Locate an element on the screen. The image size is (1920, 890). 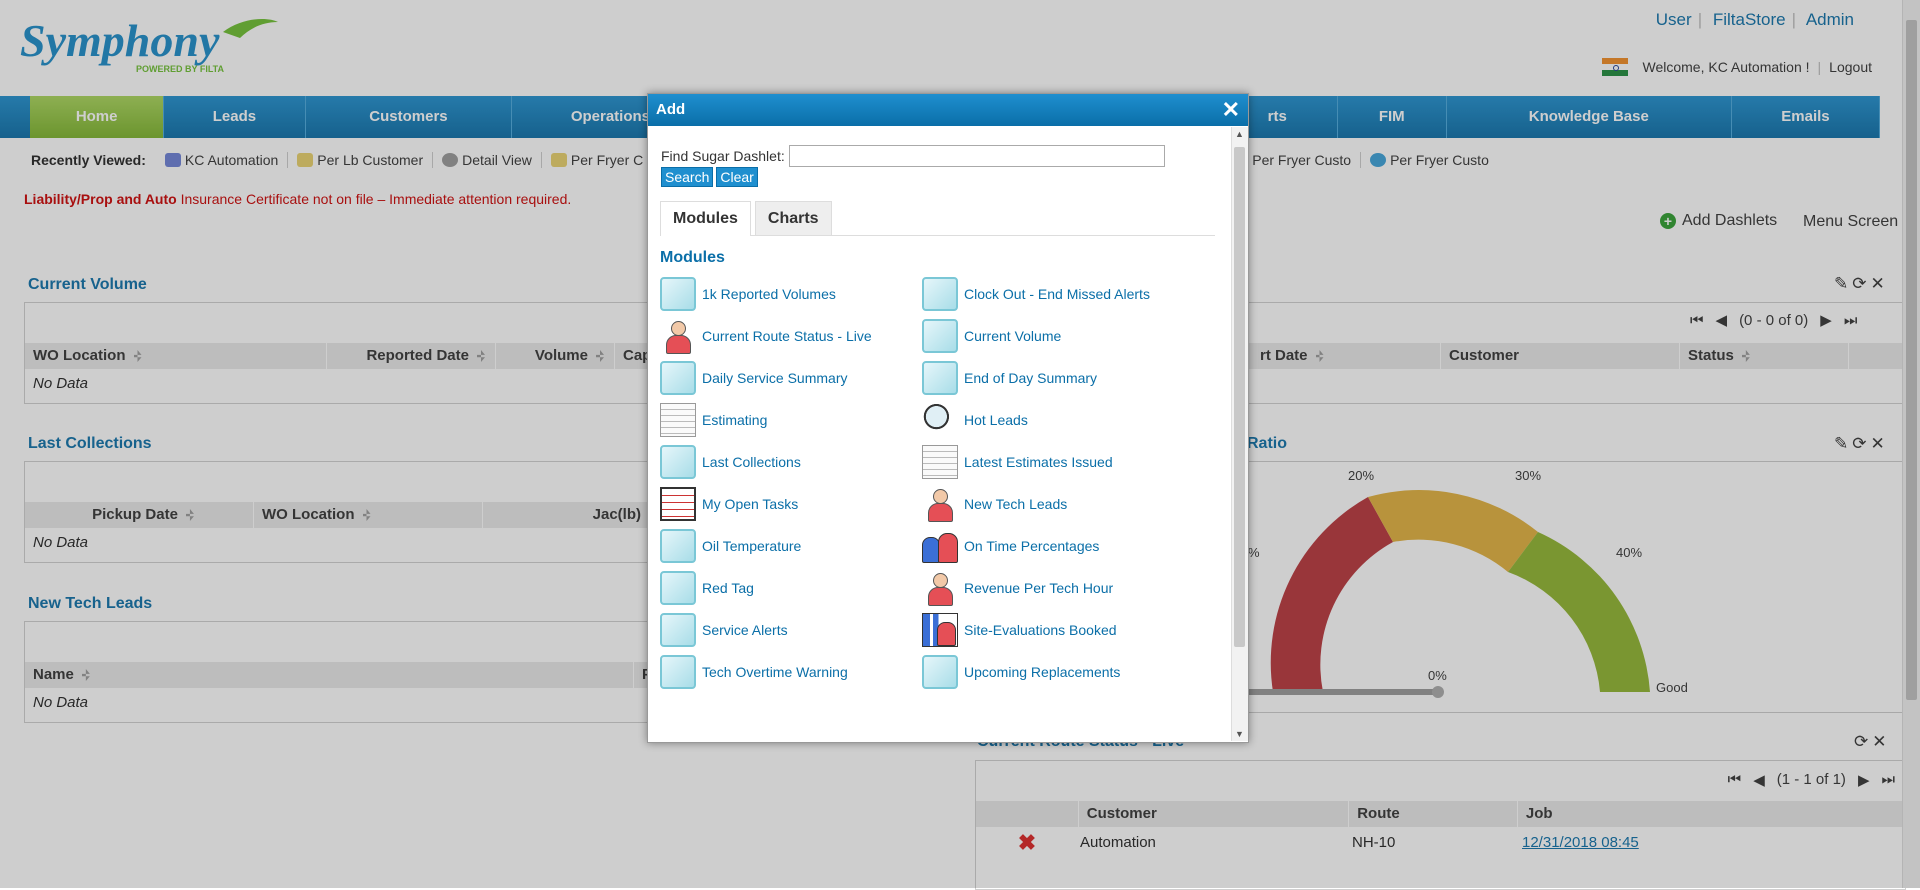
find-dashlet-label: Find Sugar Dashlet: is located at coordinates (723, 156).